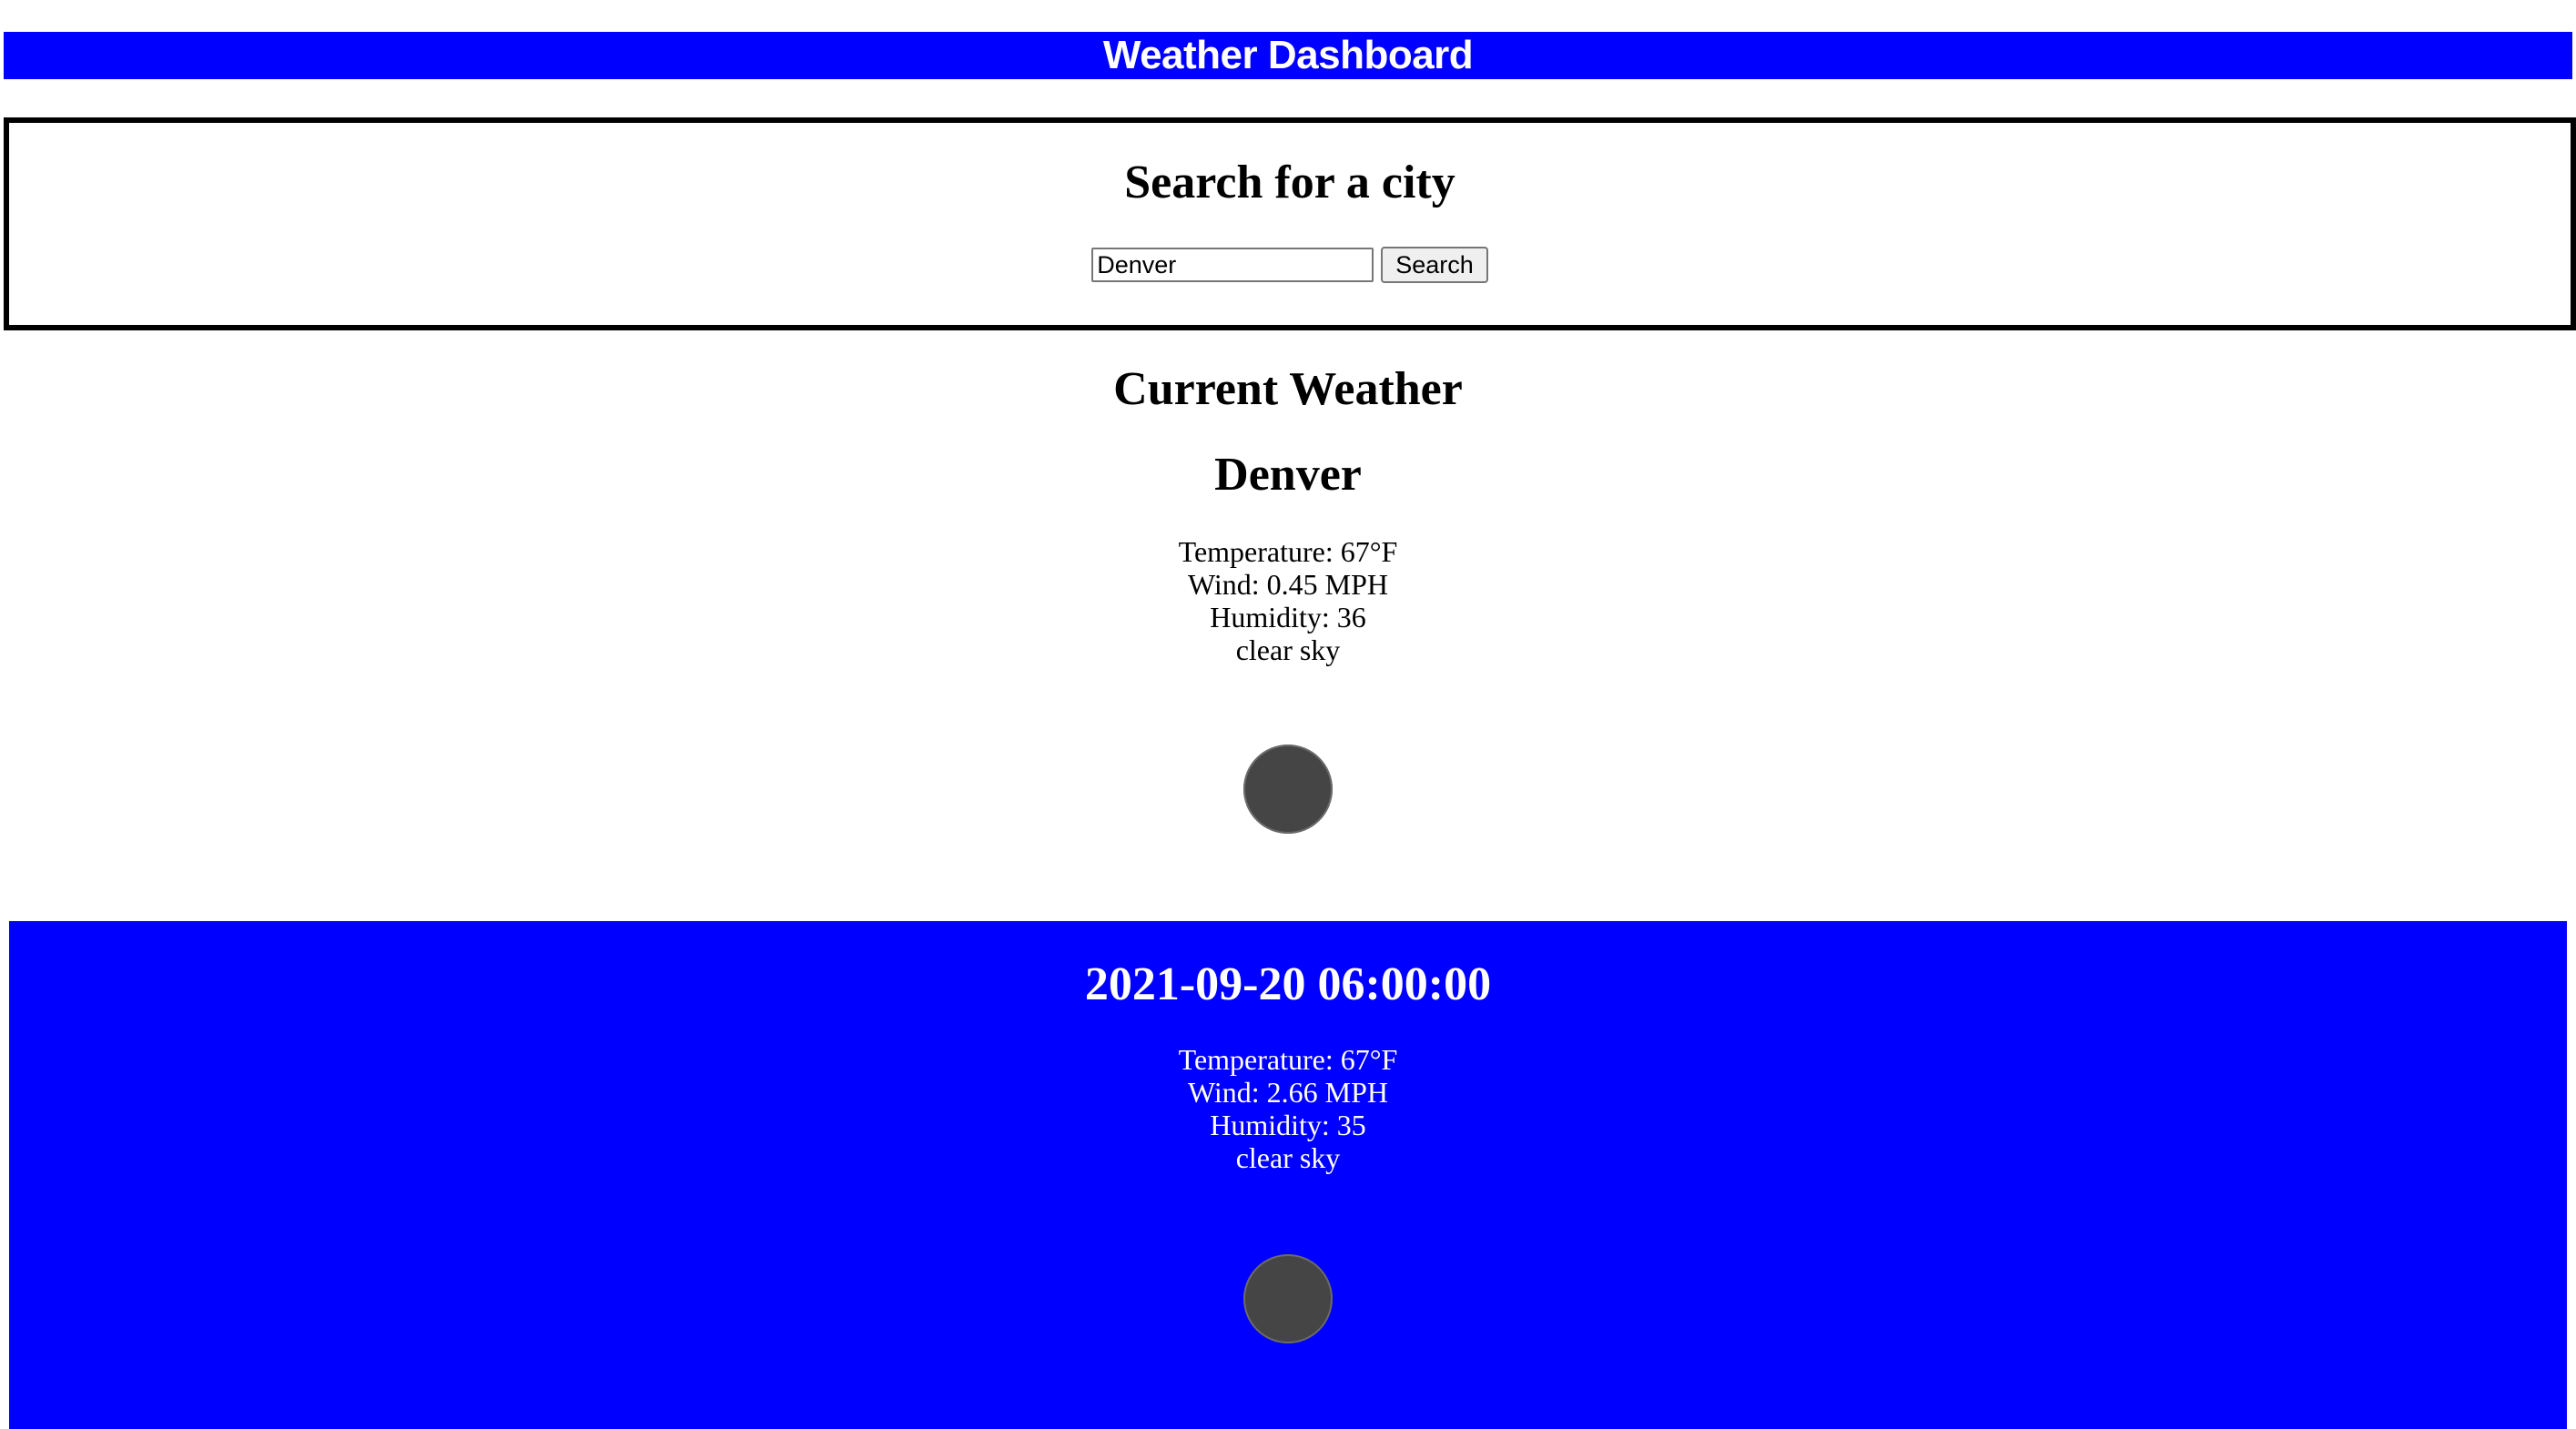 The width and height of the screenshot is (2576, 1429). Describe the element at coordinates (1288, 1157) in the screenshot. I see `forecast-description: clear sky` at that location.